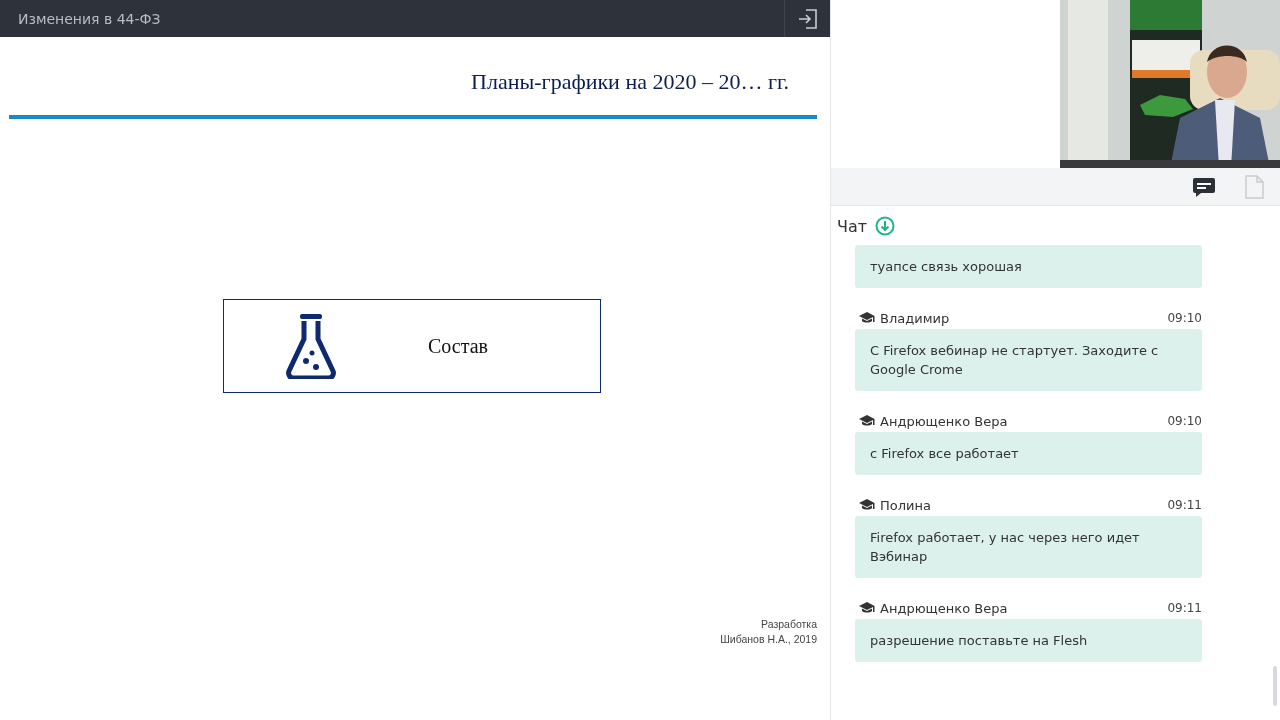  I want to click on message-bubble: С Firefox вебинар не стартует. Заходите с Google Crome, so click(1028, 360).